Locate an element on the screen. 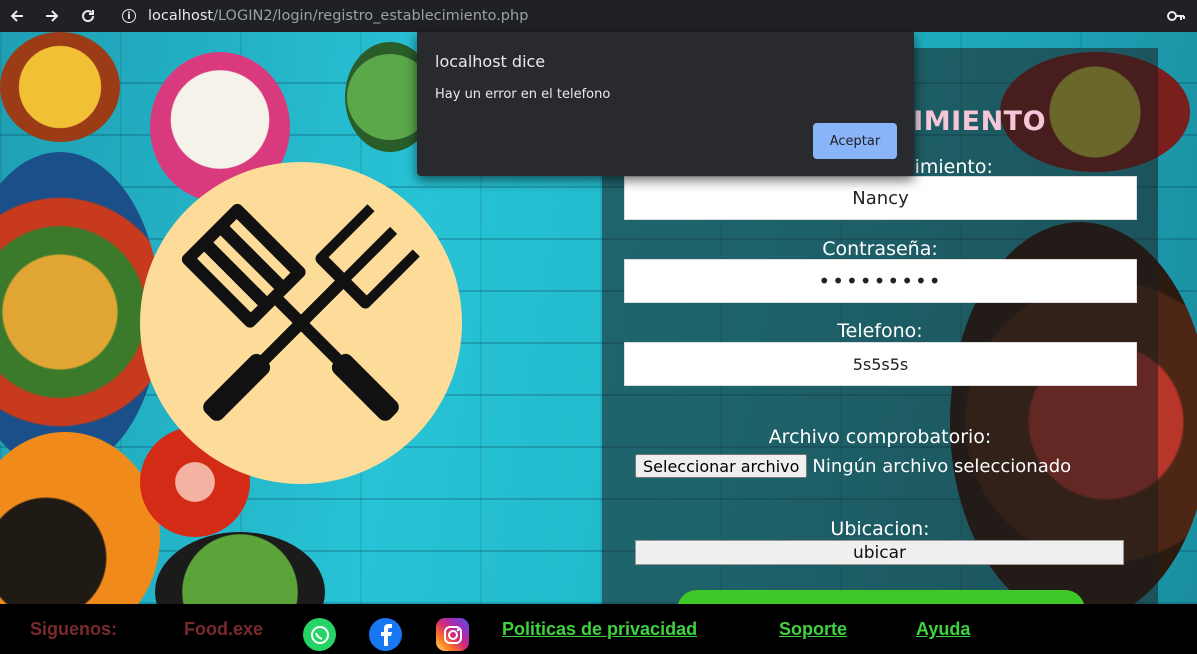 This screenshot has width=1197, height=654. url-host: localhost is located at coordinates (181, 16).